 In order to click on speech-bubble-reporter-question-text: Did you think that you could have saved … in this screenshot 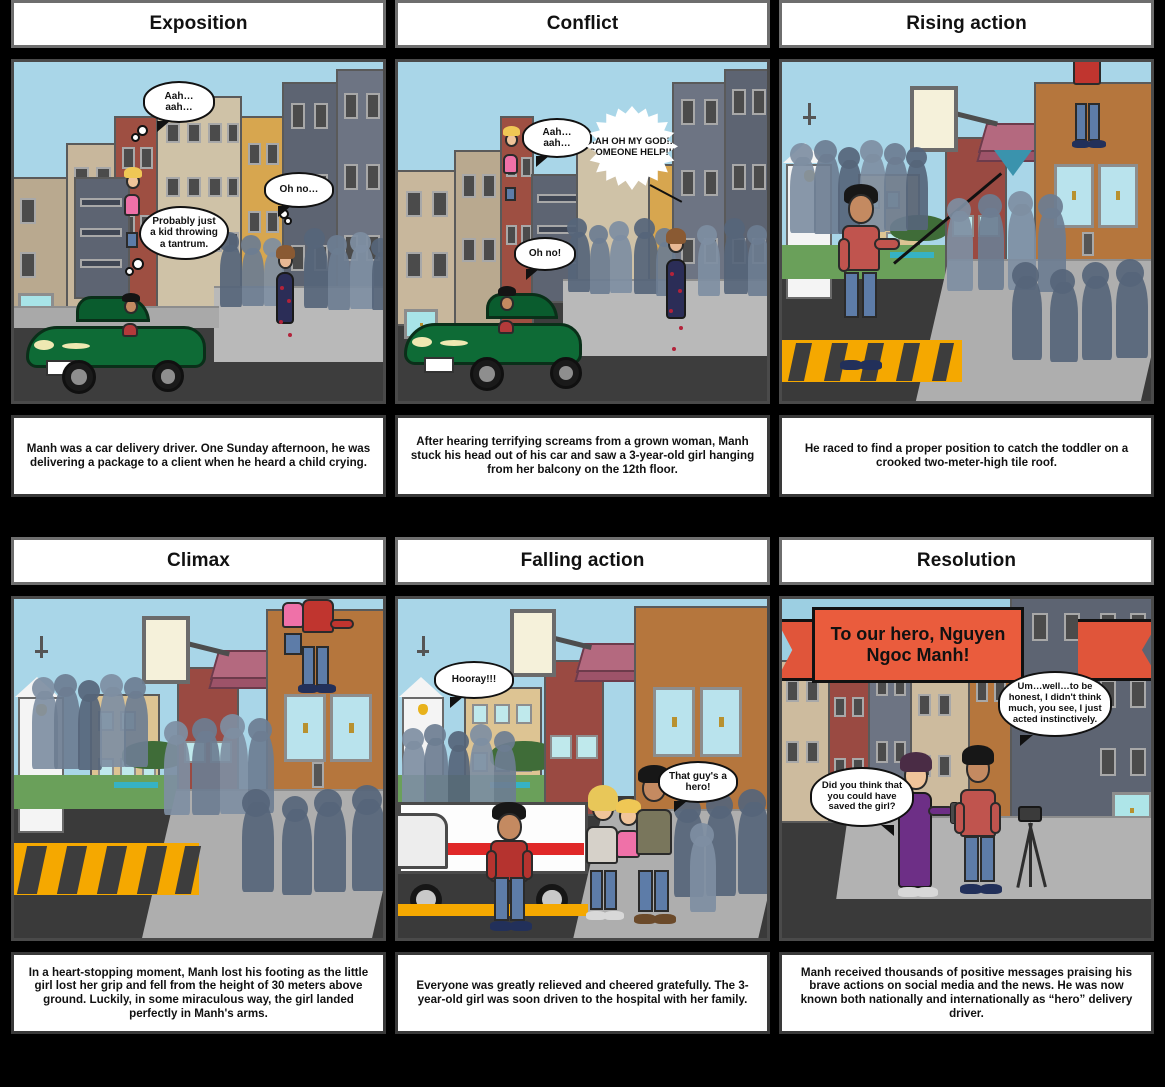, I will do `click(862, 796)`.